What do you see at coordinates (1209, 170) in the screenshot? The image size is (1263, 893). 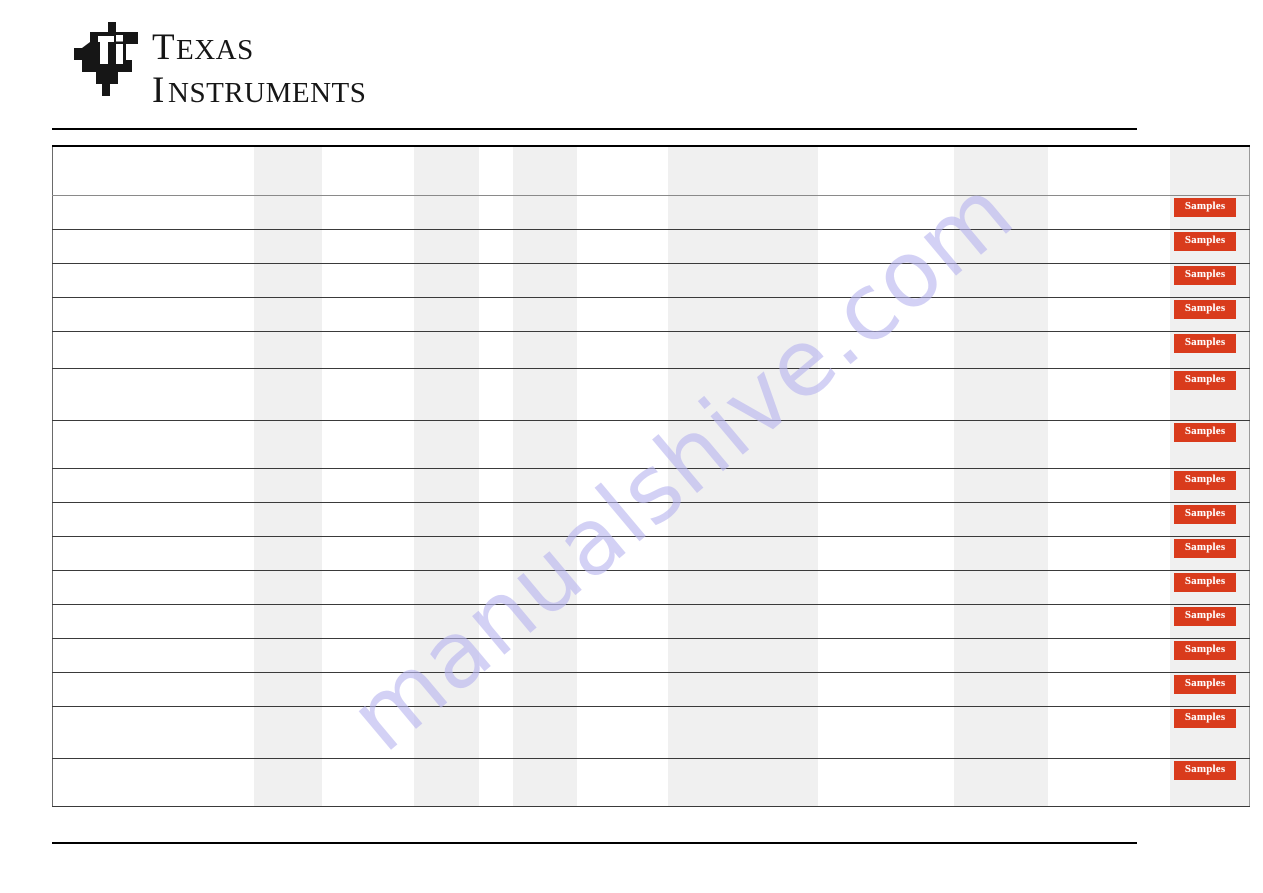 I see `column-header-samples` at bounding box center [1209, 170].